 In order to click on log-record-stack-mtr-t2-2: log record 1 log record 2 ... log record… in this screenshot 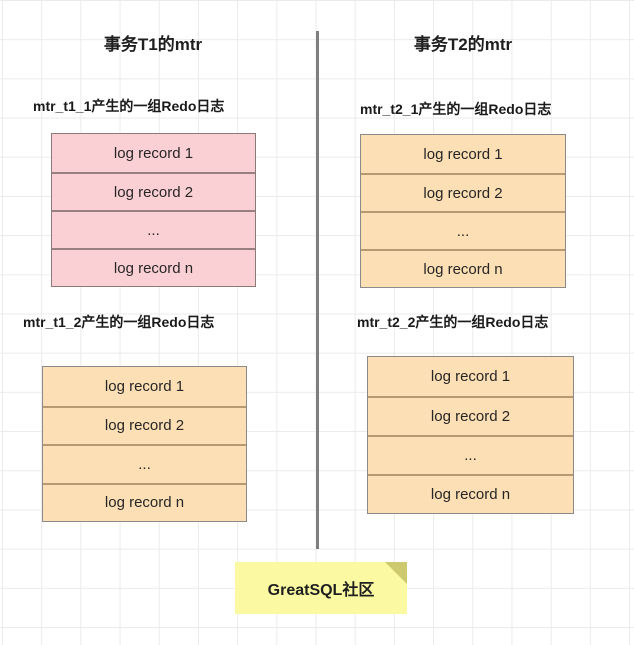, I will do `click(470, 435)`.